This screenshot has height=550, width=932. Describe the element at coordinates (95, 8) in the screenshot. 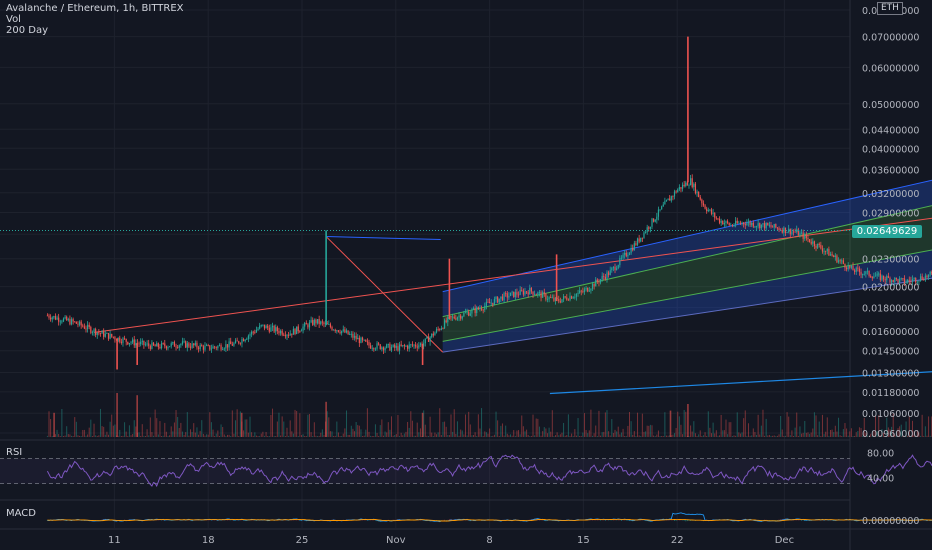

I see `symbol-title: Avalanche / Ethereum, 1h, BITTREX` at that location.